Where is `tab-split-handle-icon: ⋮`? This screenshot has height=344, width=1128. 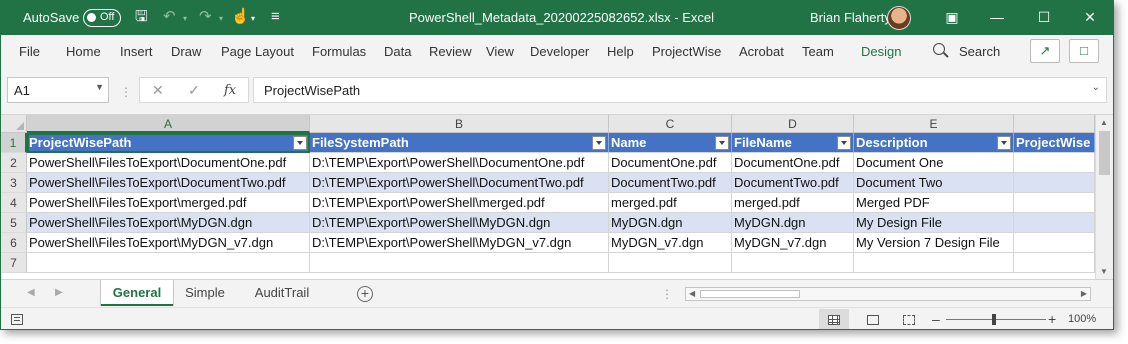
tab-split-handle-icon: ⋮ is located at coordinates (667, 294).